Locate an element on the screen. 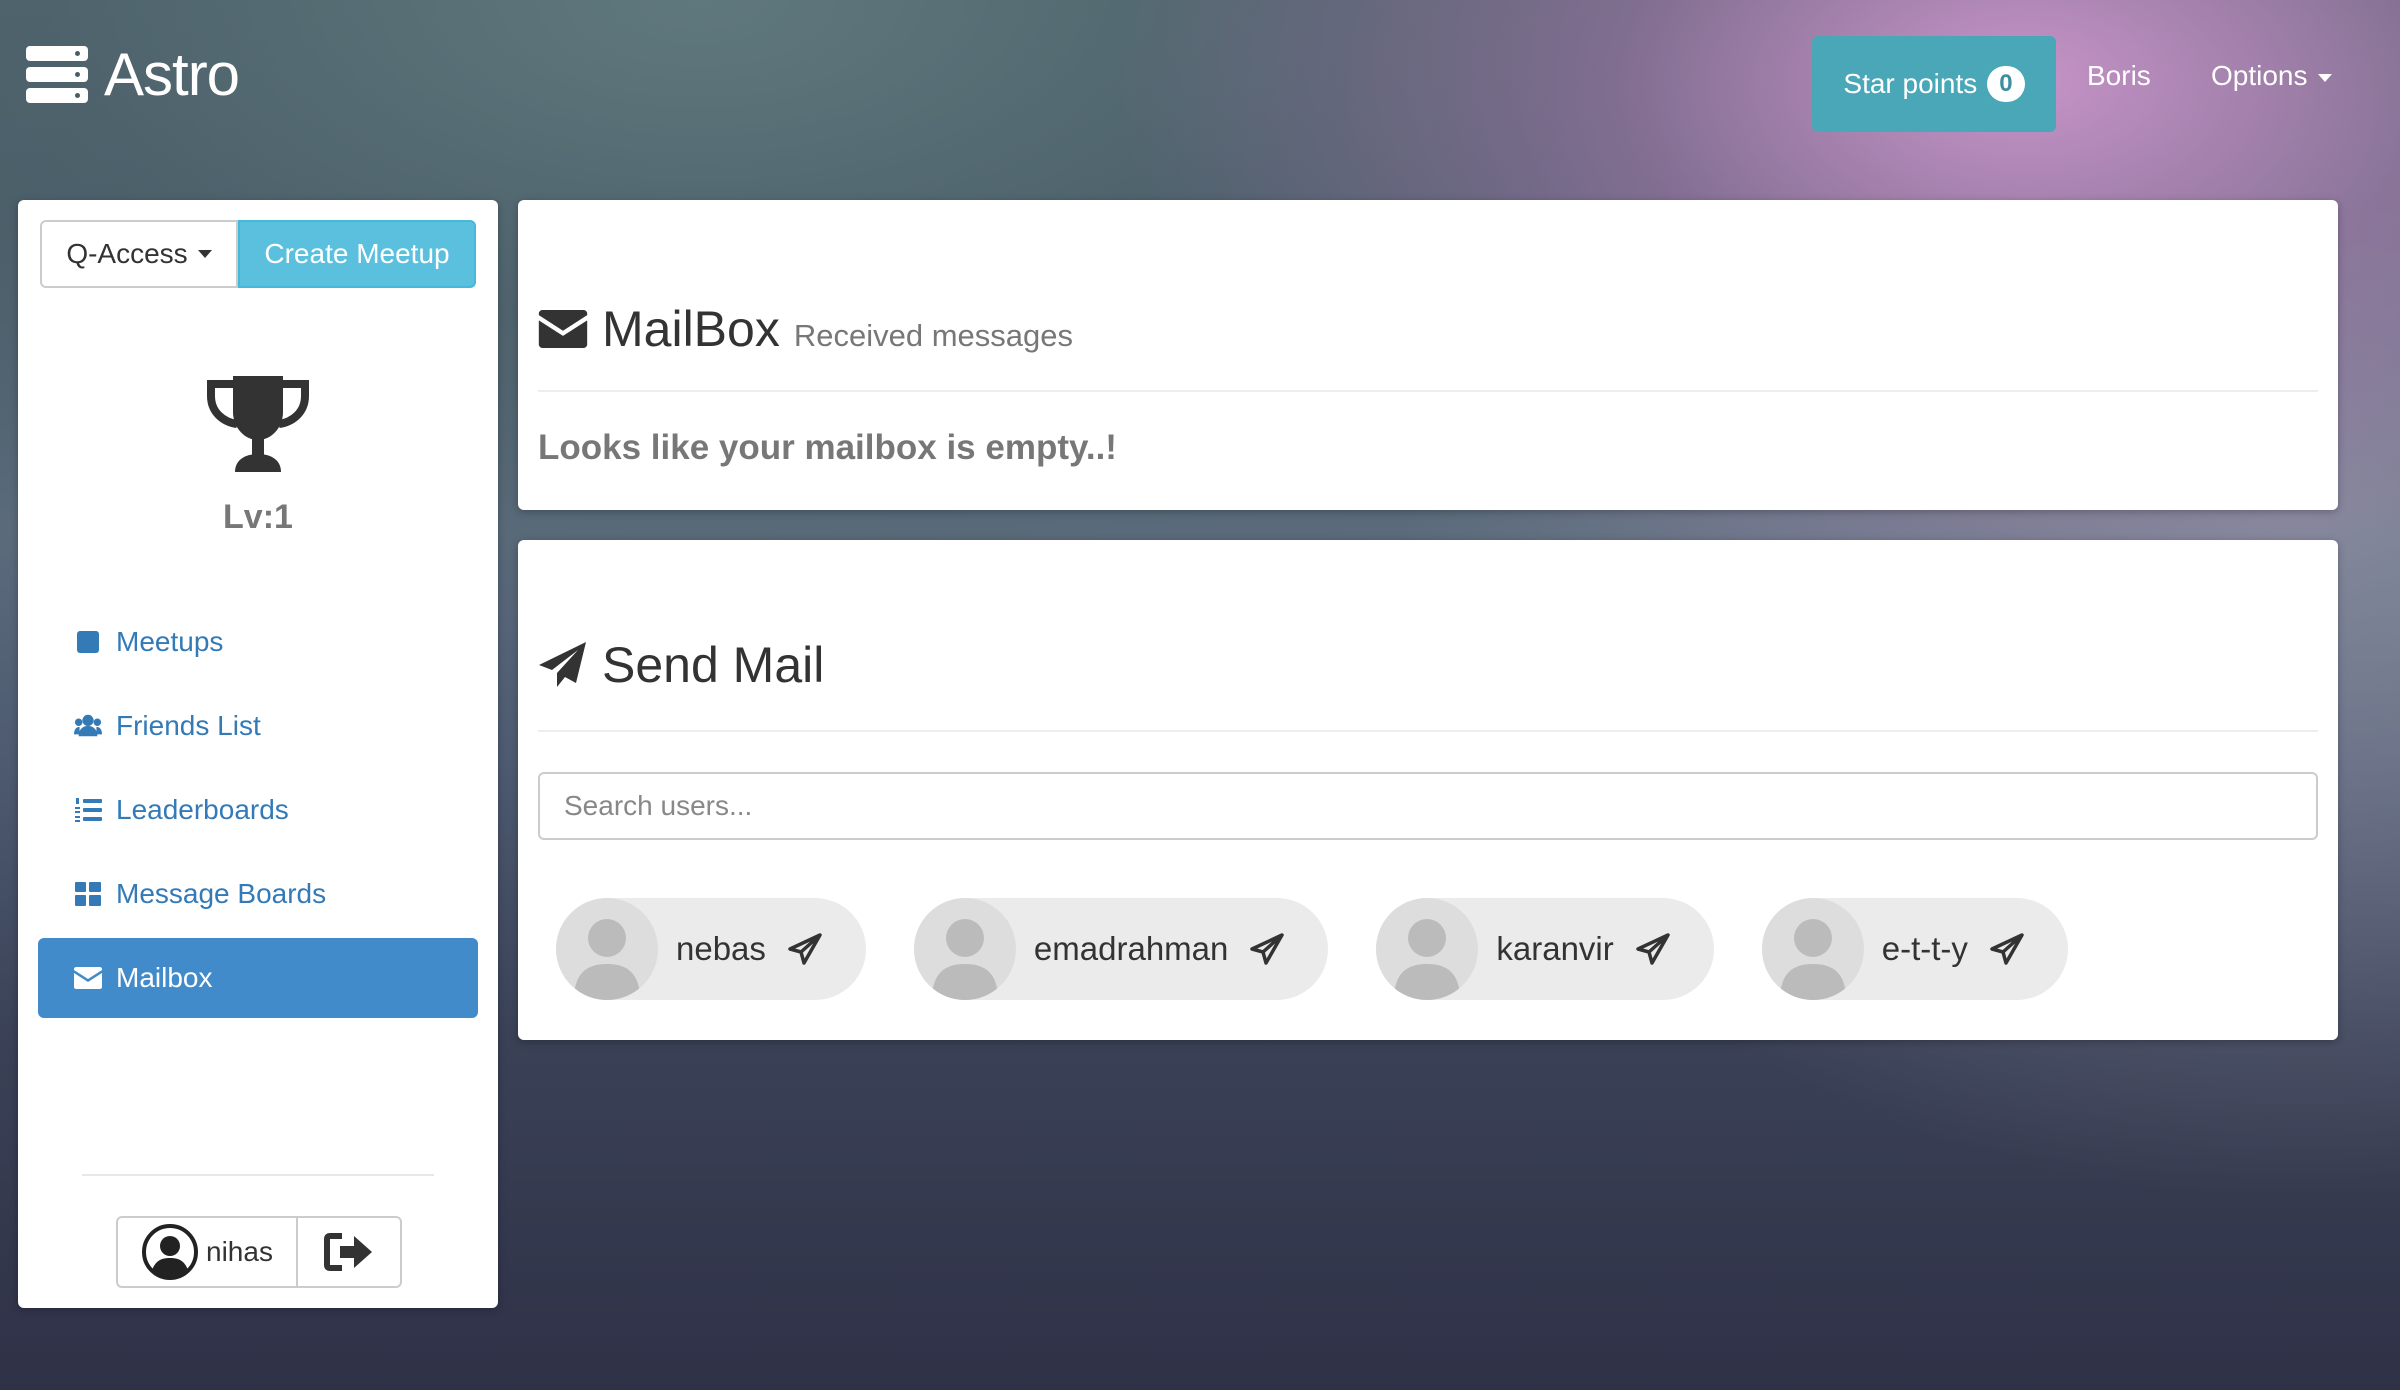 This screenshot has width=2400, height=1390. options-label: Options is located at coordinates (2259, 75).